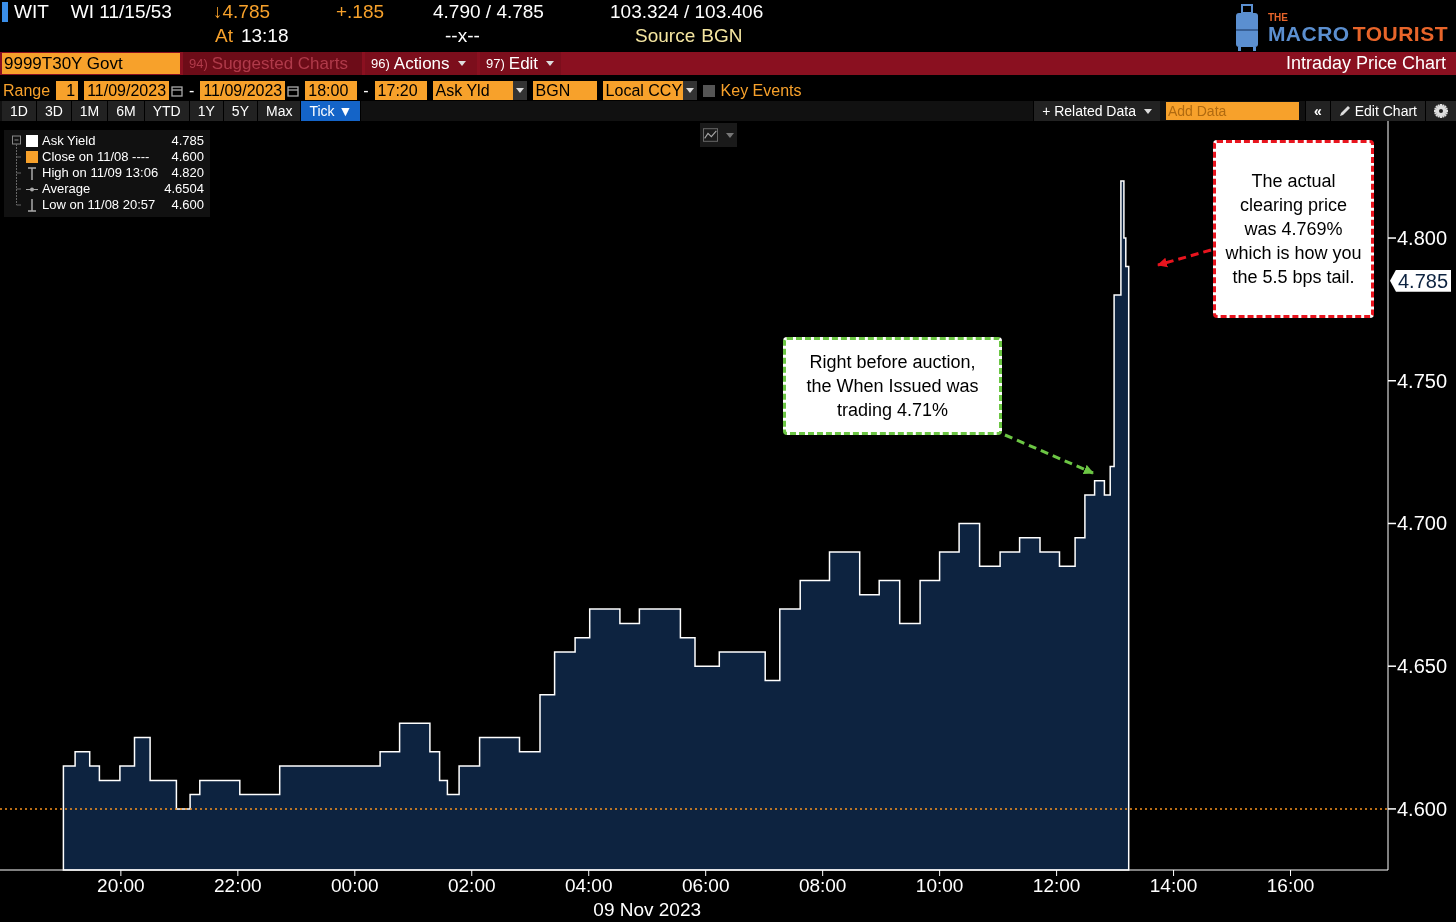  I want to click on legend-label: Close on 11/08 ----, so click(96, 157).